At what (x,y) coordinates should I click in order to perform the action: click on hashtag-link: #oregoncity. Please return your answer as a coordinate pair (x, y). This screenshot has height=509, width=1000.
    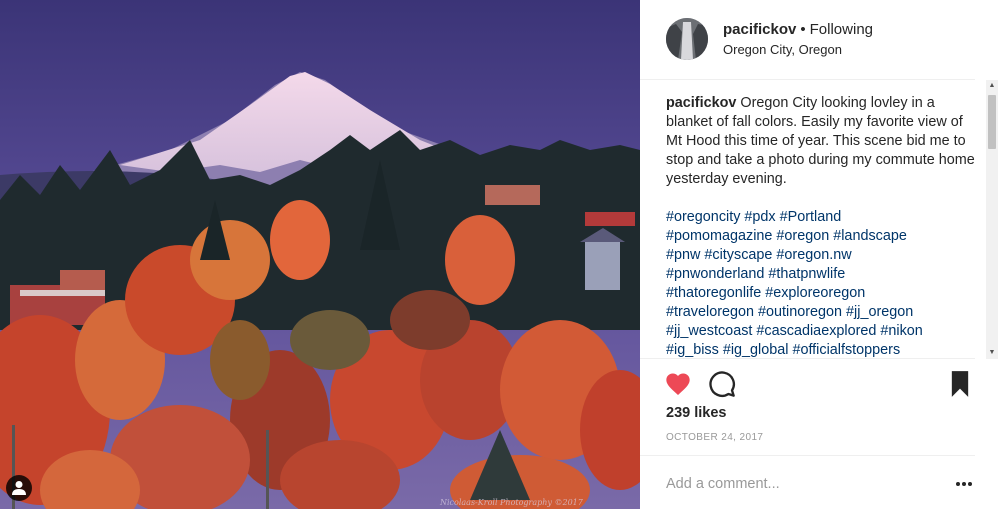
    Looking at the image, I should click on (703, 217).